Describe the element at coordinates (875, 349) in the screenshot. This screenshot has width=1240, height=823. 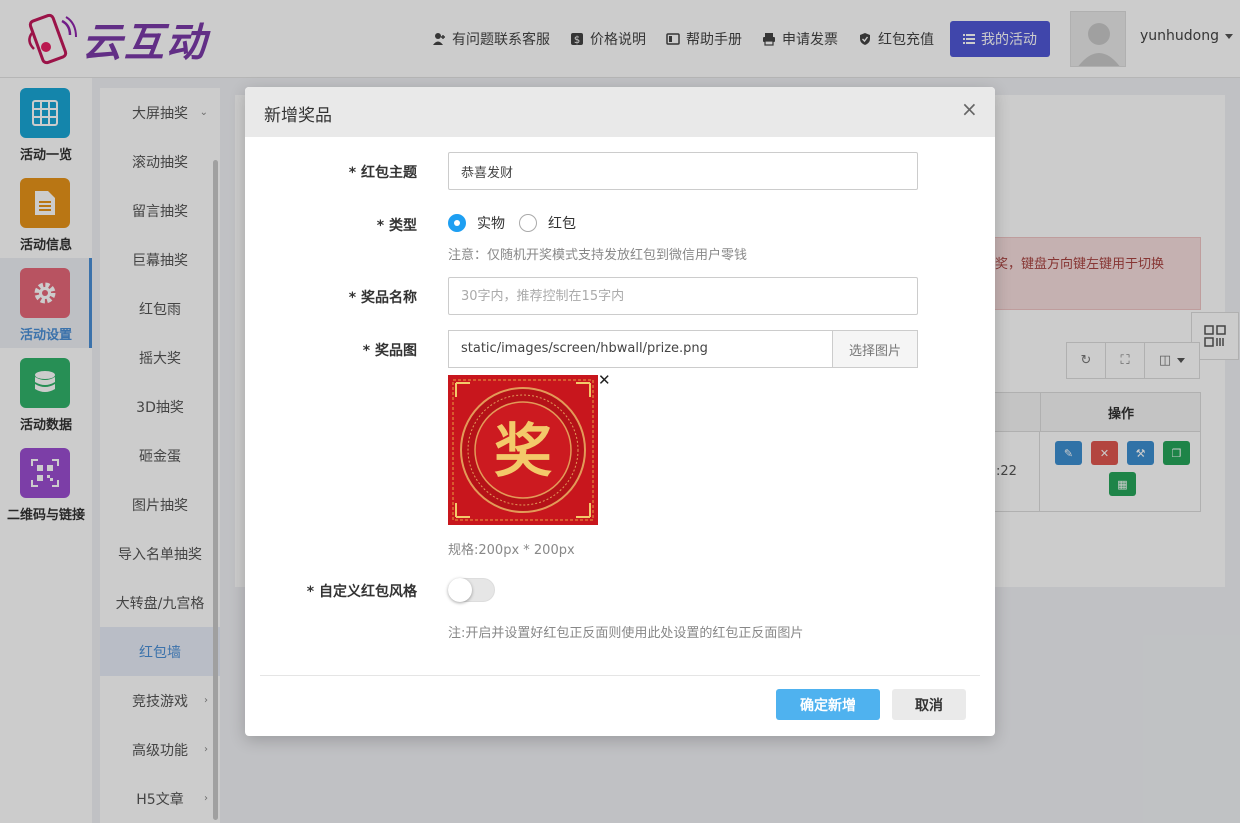
I see `choose-image-button: 选择图片` at that location.